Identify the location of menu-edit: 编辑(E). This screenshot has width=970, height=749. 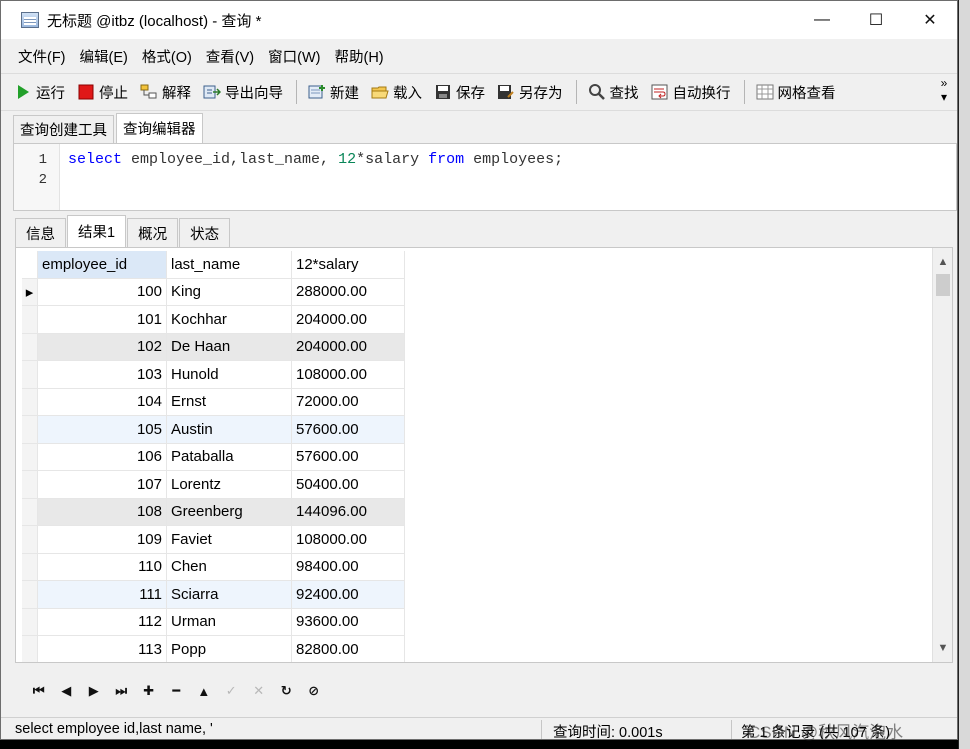
(104, 56).